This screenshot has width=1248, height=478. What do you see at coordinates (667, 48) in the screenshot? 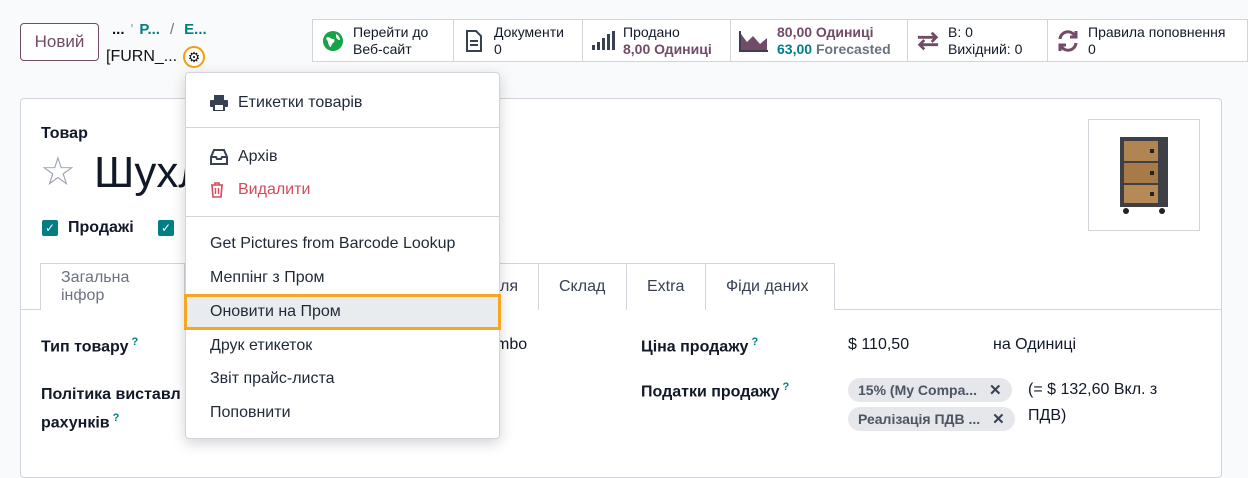
I see `stat-line2: 8,00 Одиниці` at bounding box center [667, 48].